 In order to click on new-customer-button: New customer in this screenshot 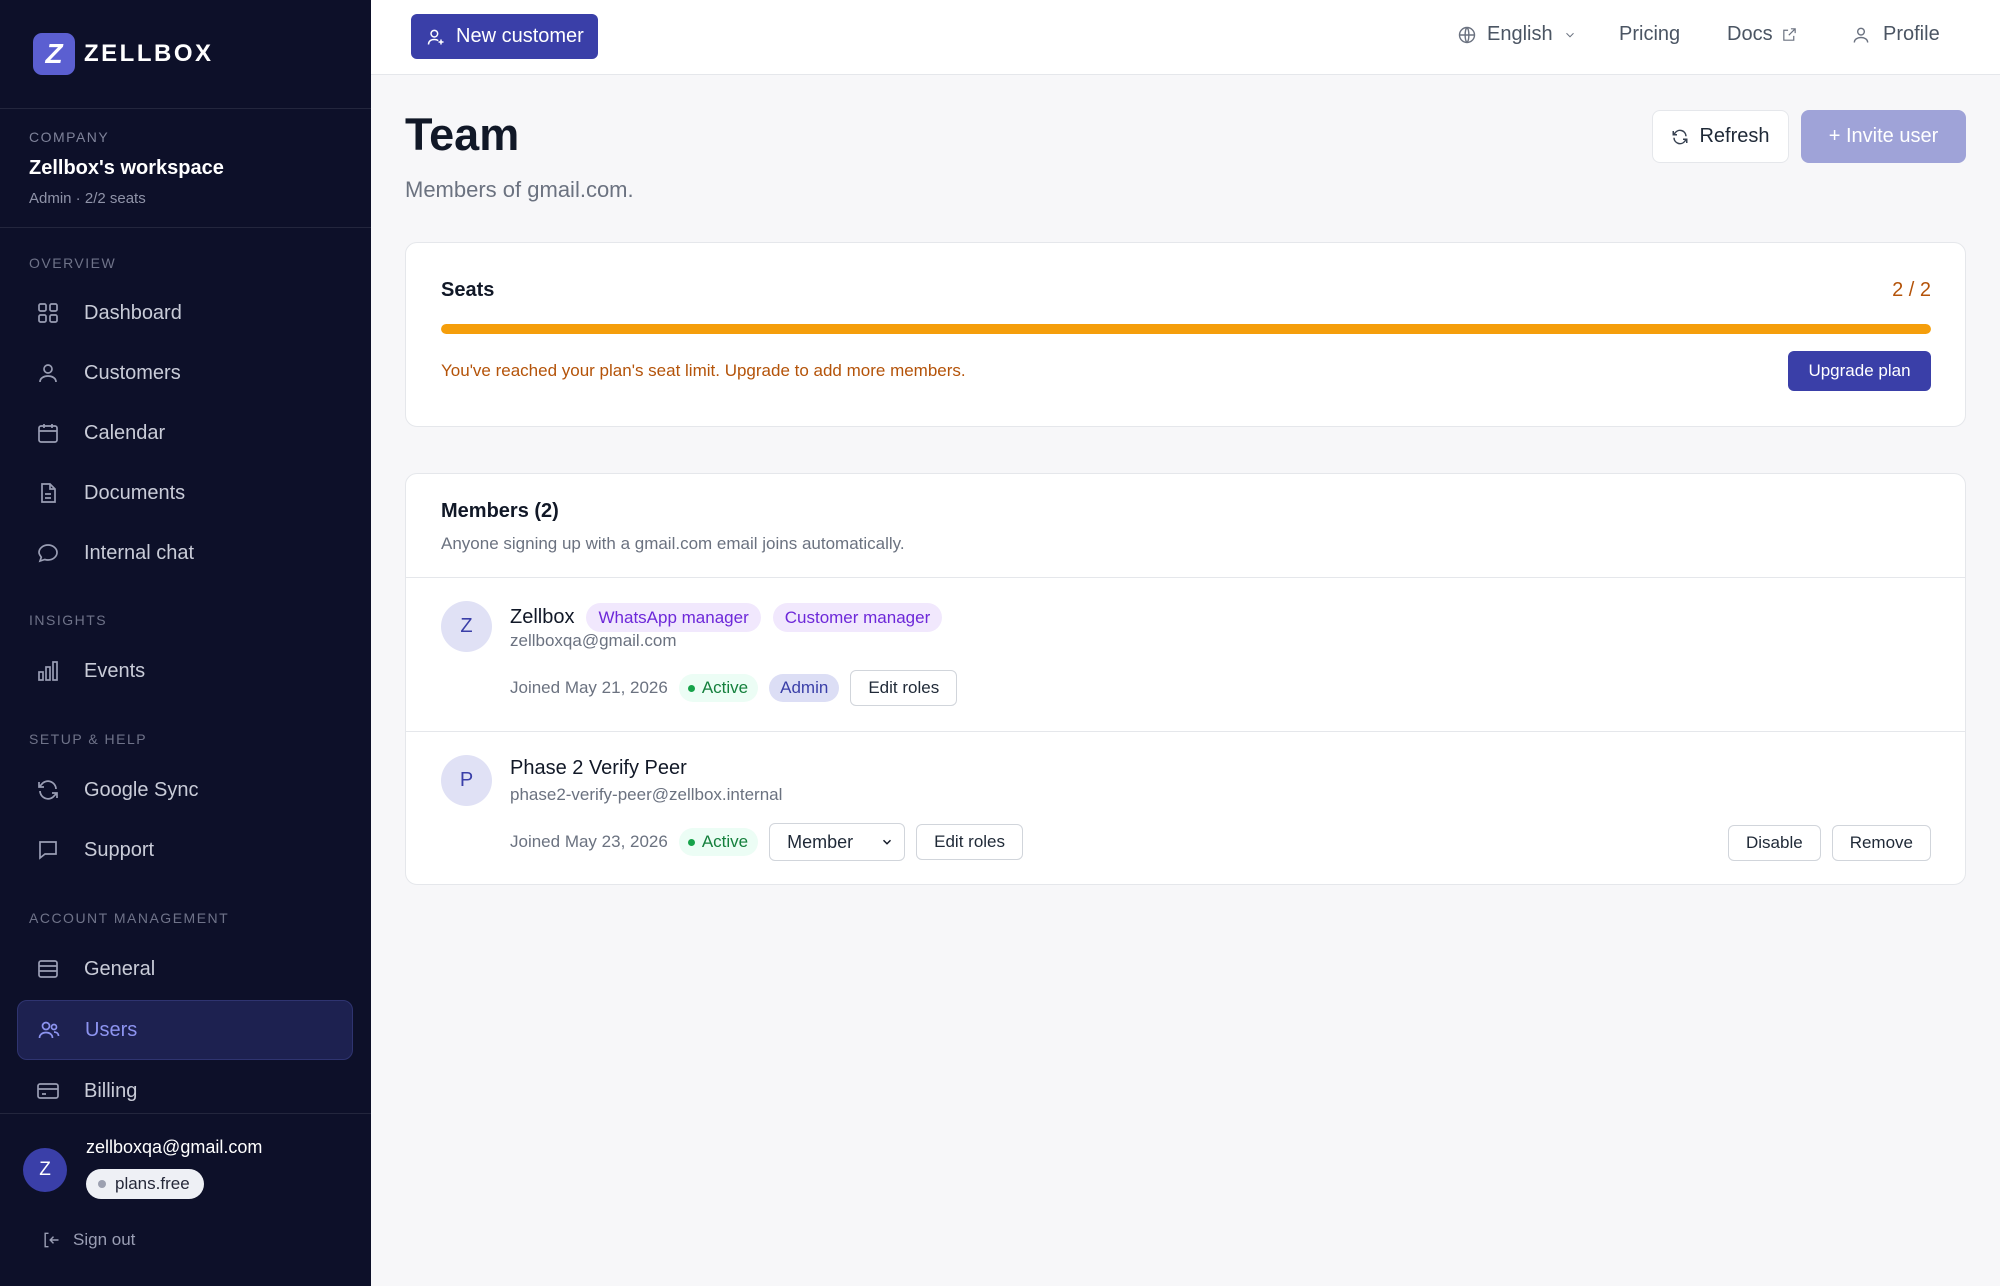, I will do `click(504, 36)`.